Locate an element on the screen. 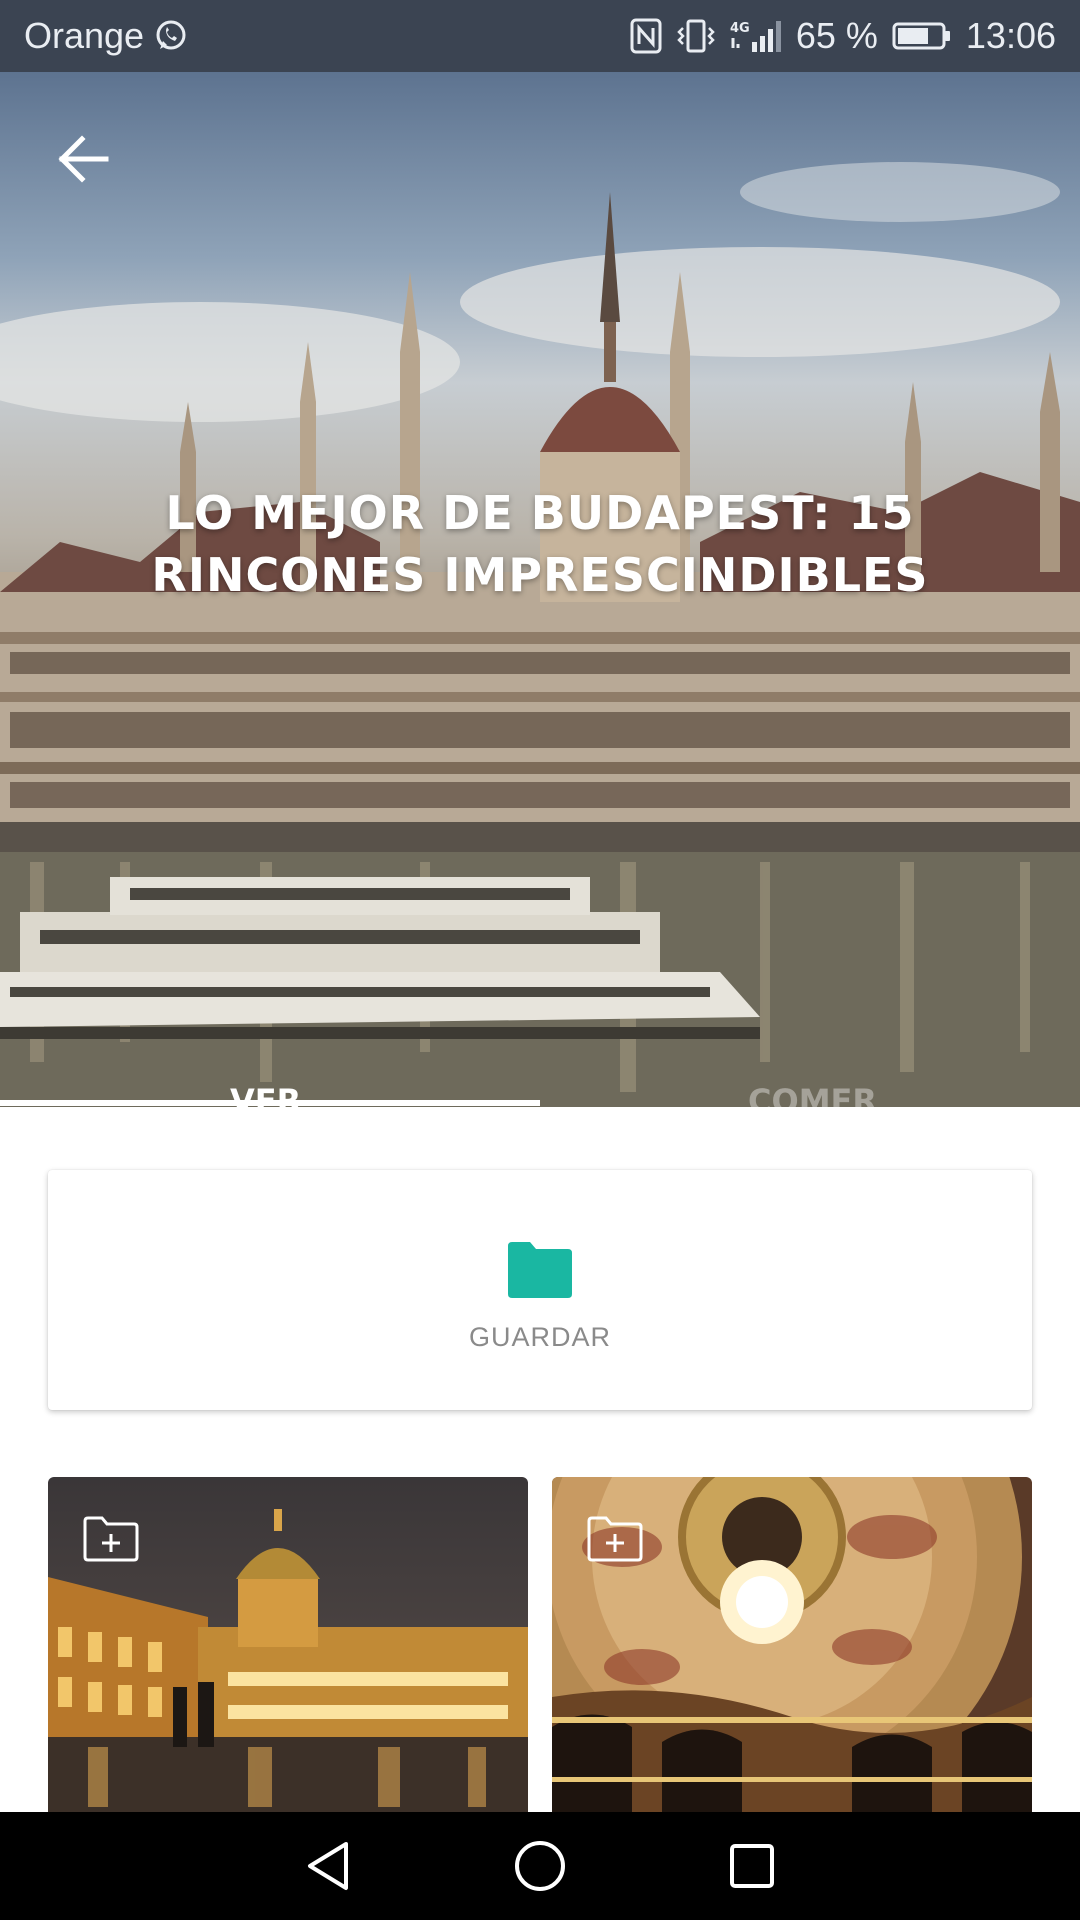 This screenshot has width=1080, height=1920. recents-square-icon is located at coordinates (752, 1866).